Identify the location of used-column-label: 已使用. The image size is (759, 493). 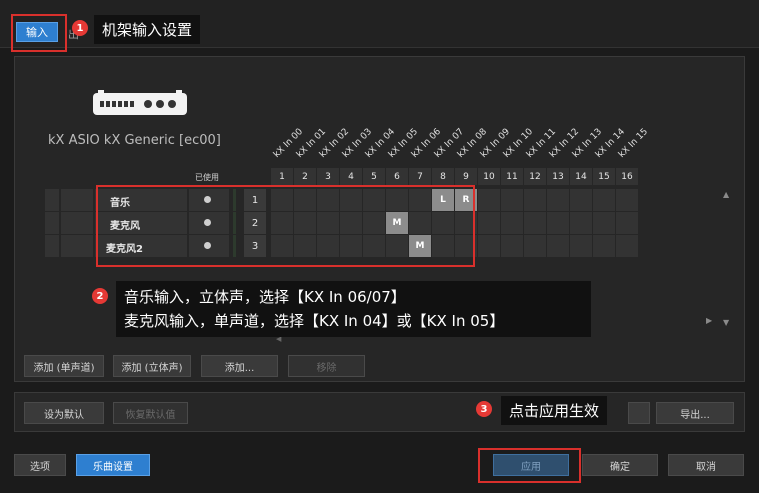
(207, 177).